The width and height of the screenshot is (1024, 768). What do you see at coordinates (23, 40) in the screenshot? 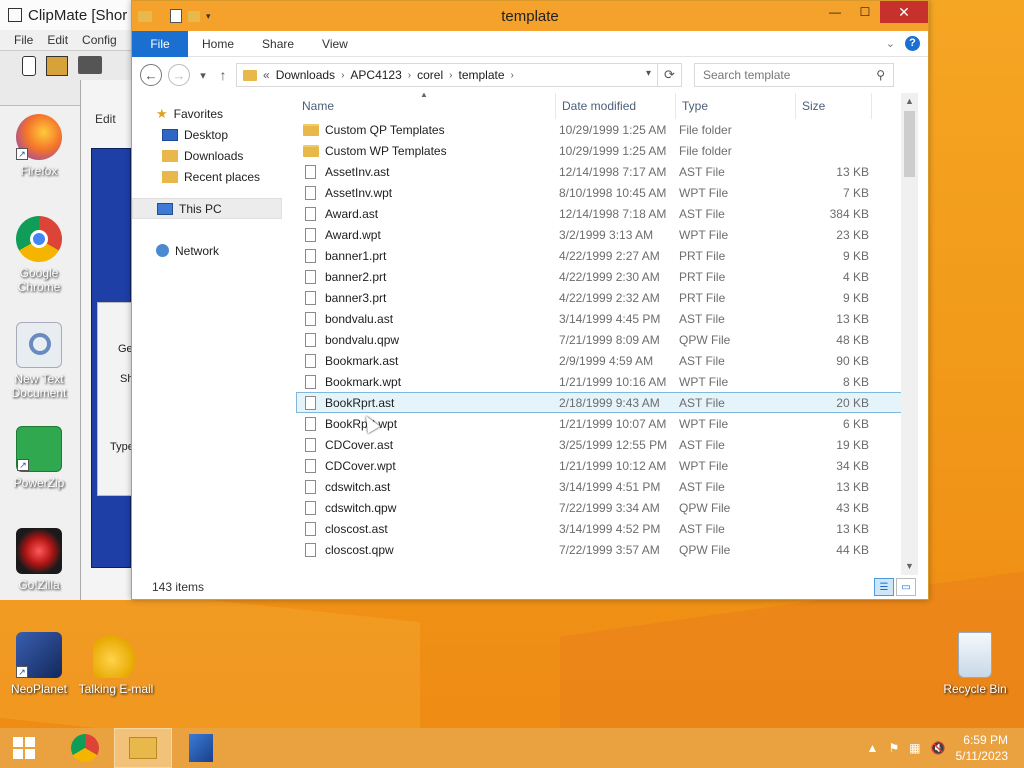
I see `clipmate-menu-file: File` at bounding box center [23, 40].